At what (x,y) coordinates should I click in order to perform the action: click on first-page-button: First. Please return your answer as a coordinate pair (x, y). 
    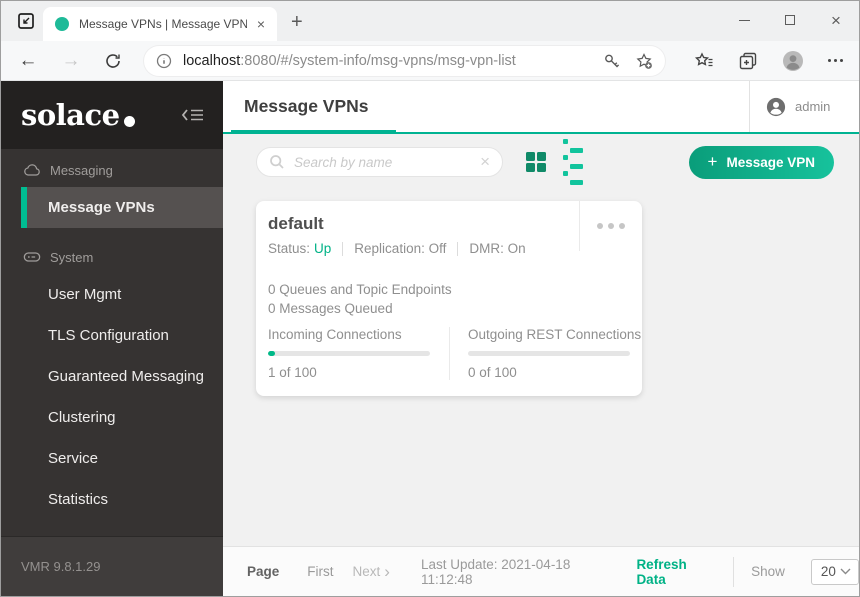
    Looking at the image, I should click on (320, 571).